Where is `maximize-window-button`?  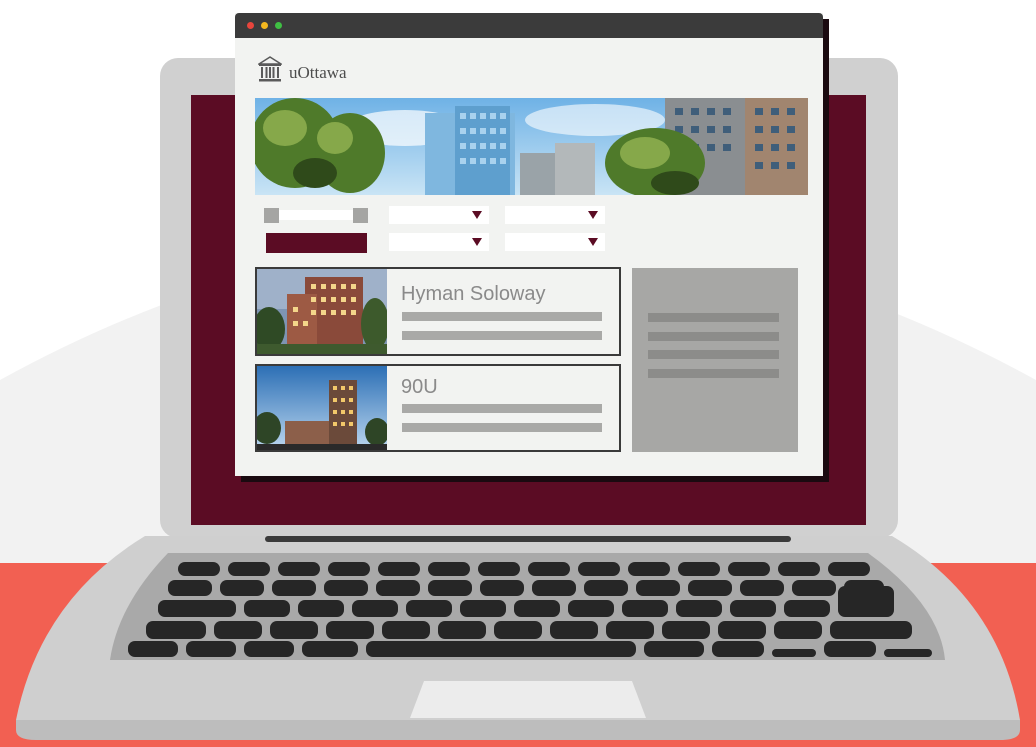 maximize-window-button is located at coordinates (278, 25).